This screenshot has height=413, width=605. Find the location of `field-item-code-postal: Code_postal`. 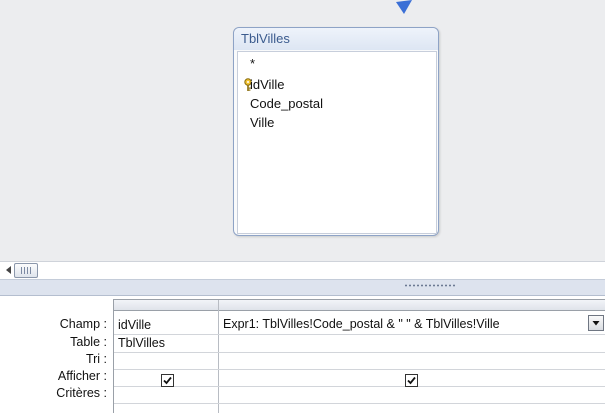

field-item-code-postal: Code_postal is located at coordinates (286, 104).